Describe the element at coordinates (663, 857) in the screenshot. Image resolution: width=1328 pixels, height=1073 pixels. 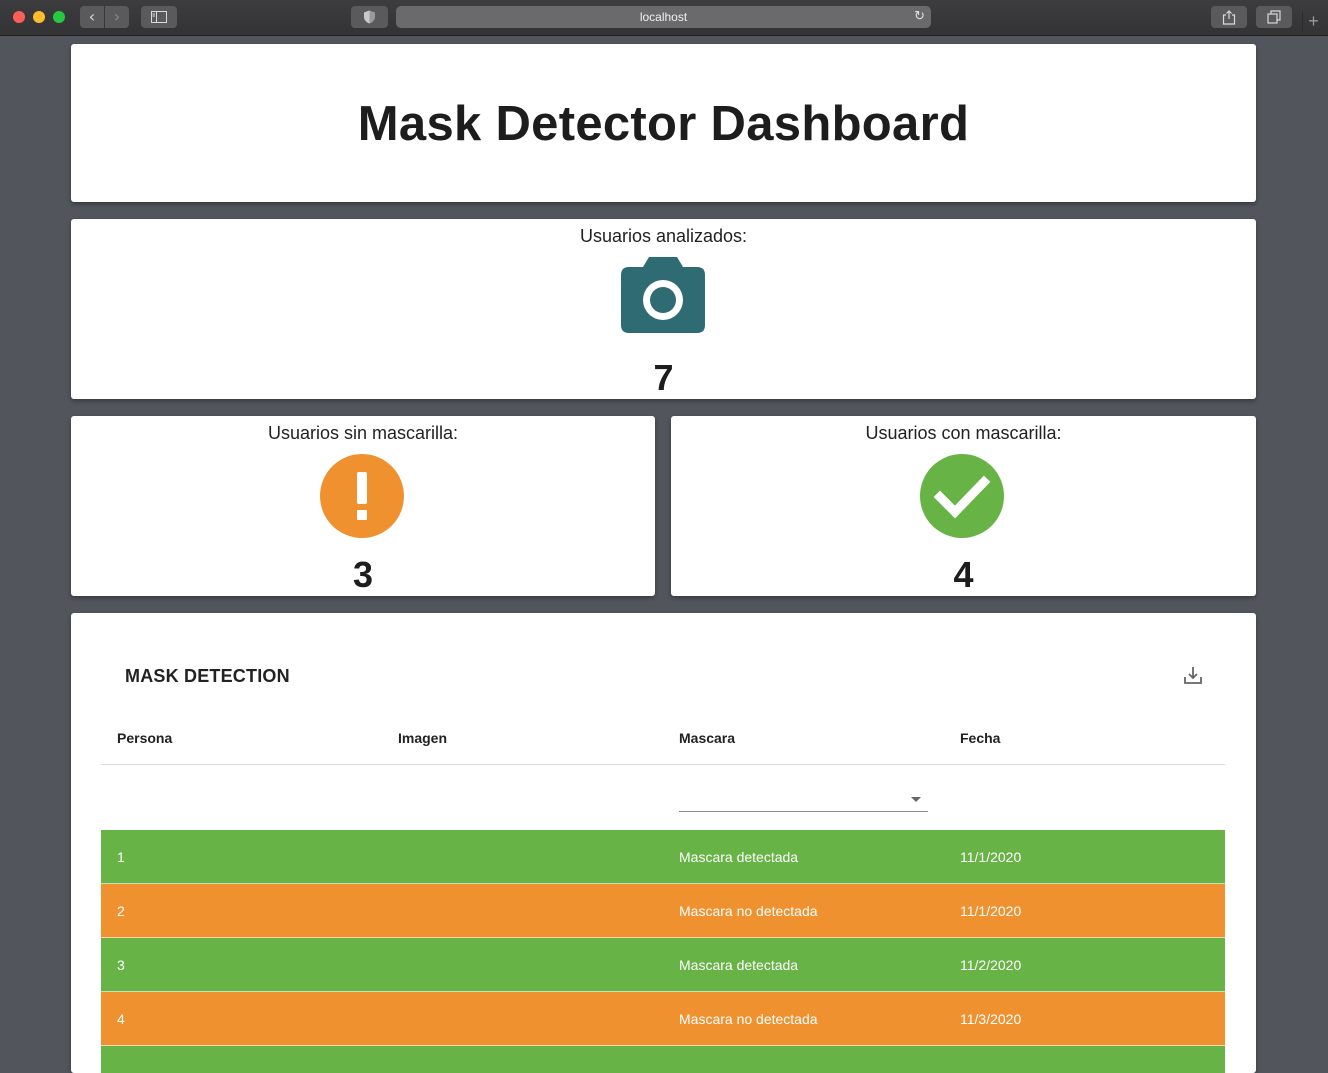
I see `table-row: 1 Mascara detectada 11/1/2020` at that location.